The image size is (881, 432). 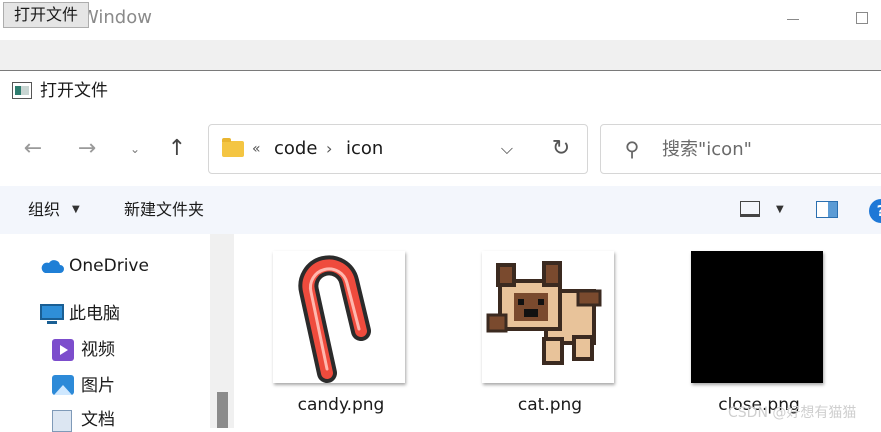 What do you see at coordinates (561, 149) in the screenshot?
I see `refresh-icon: ↻` at bounding box center [561, 149].